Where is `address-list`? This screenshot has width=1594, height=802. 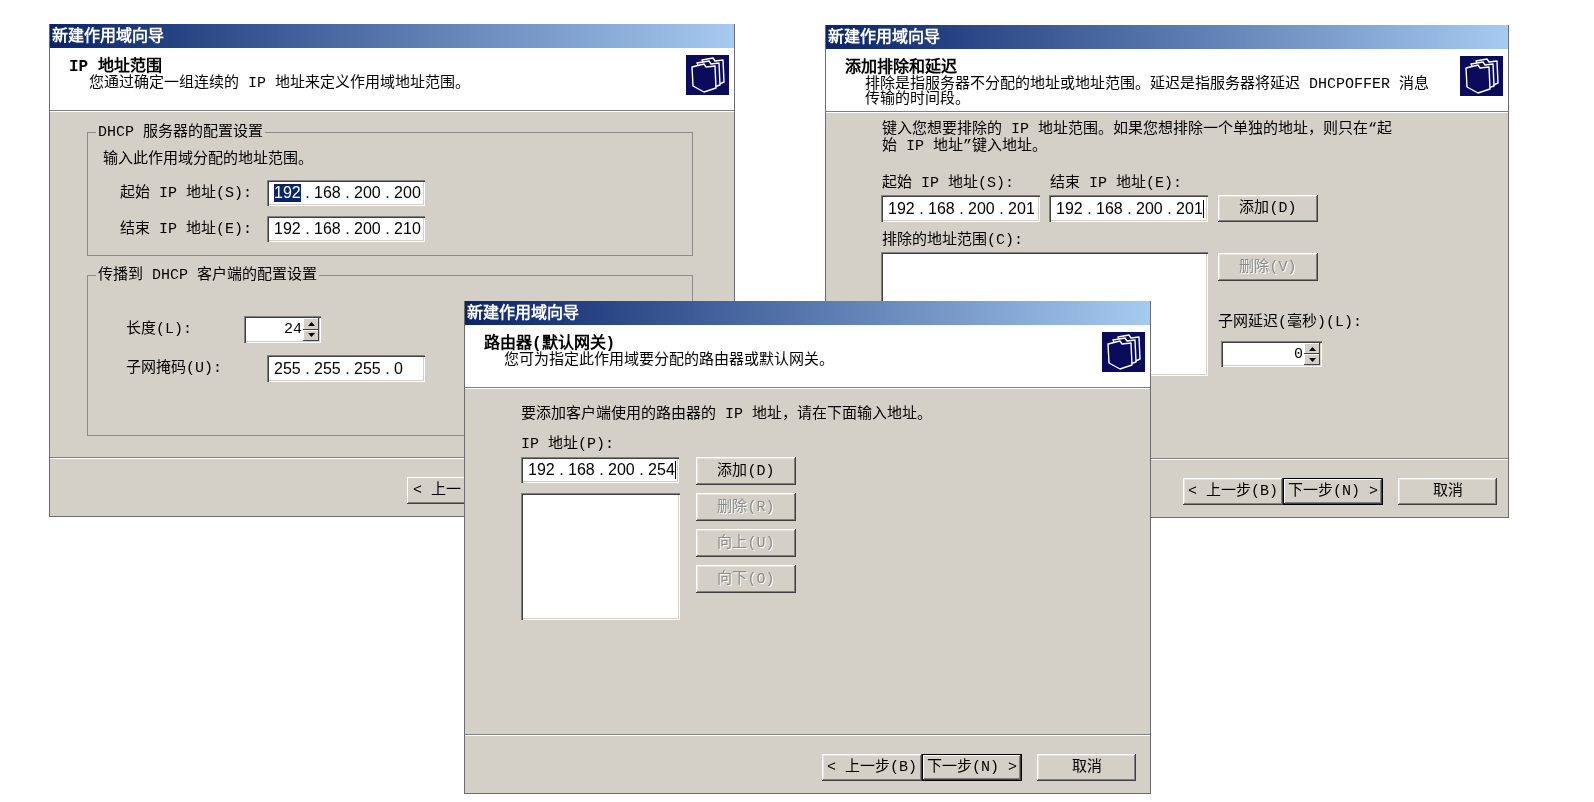
address-list is located at coordinates (600, 556).